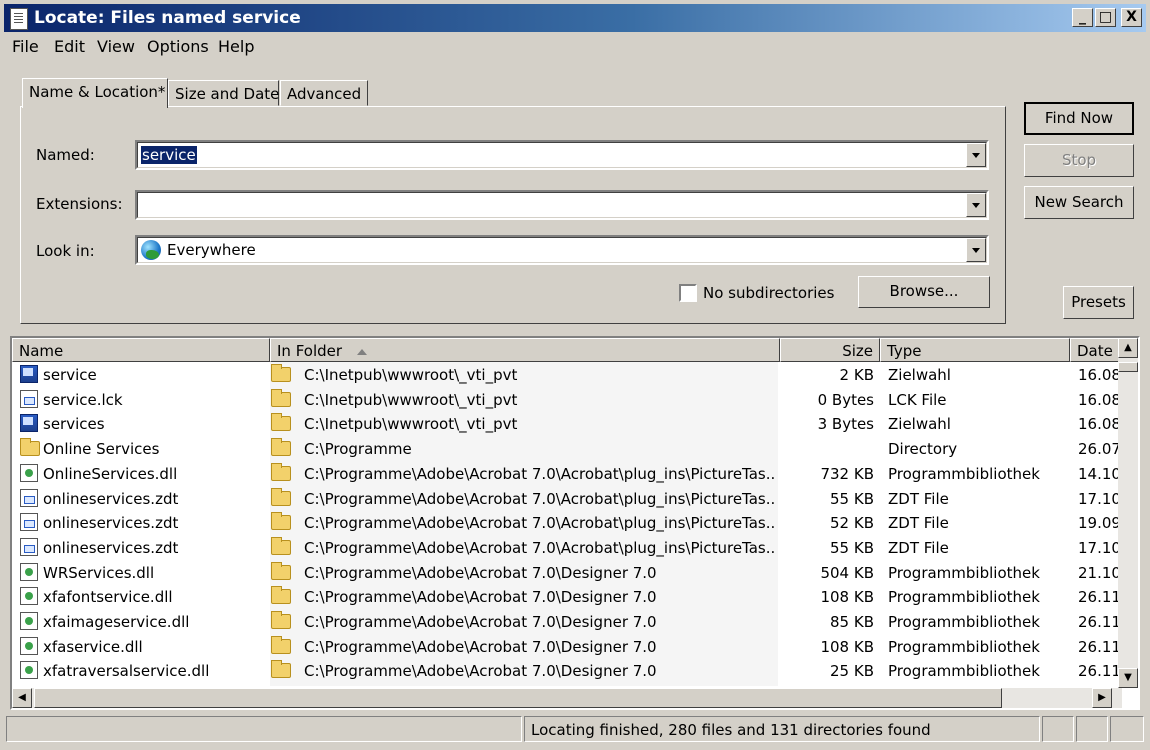  What do you see at coordinates (688, 293) in the screenshot?
I see `no-subdirectories-checkbox` at bounding box center [688, 293].